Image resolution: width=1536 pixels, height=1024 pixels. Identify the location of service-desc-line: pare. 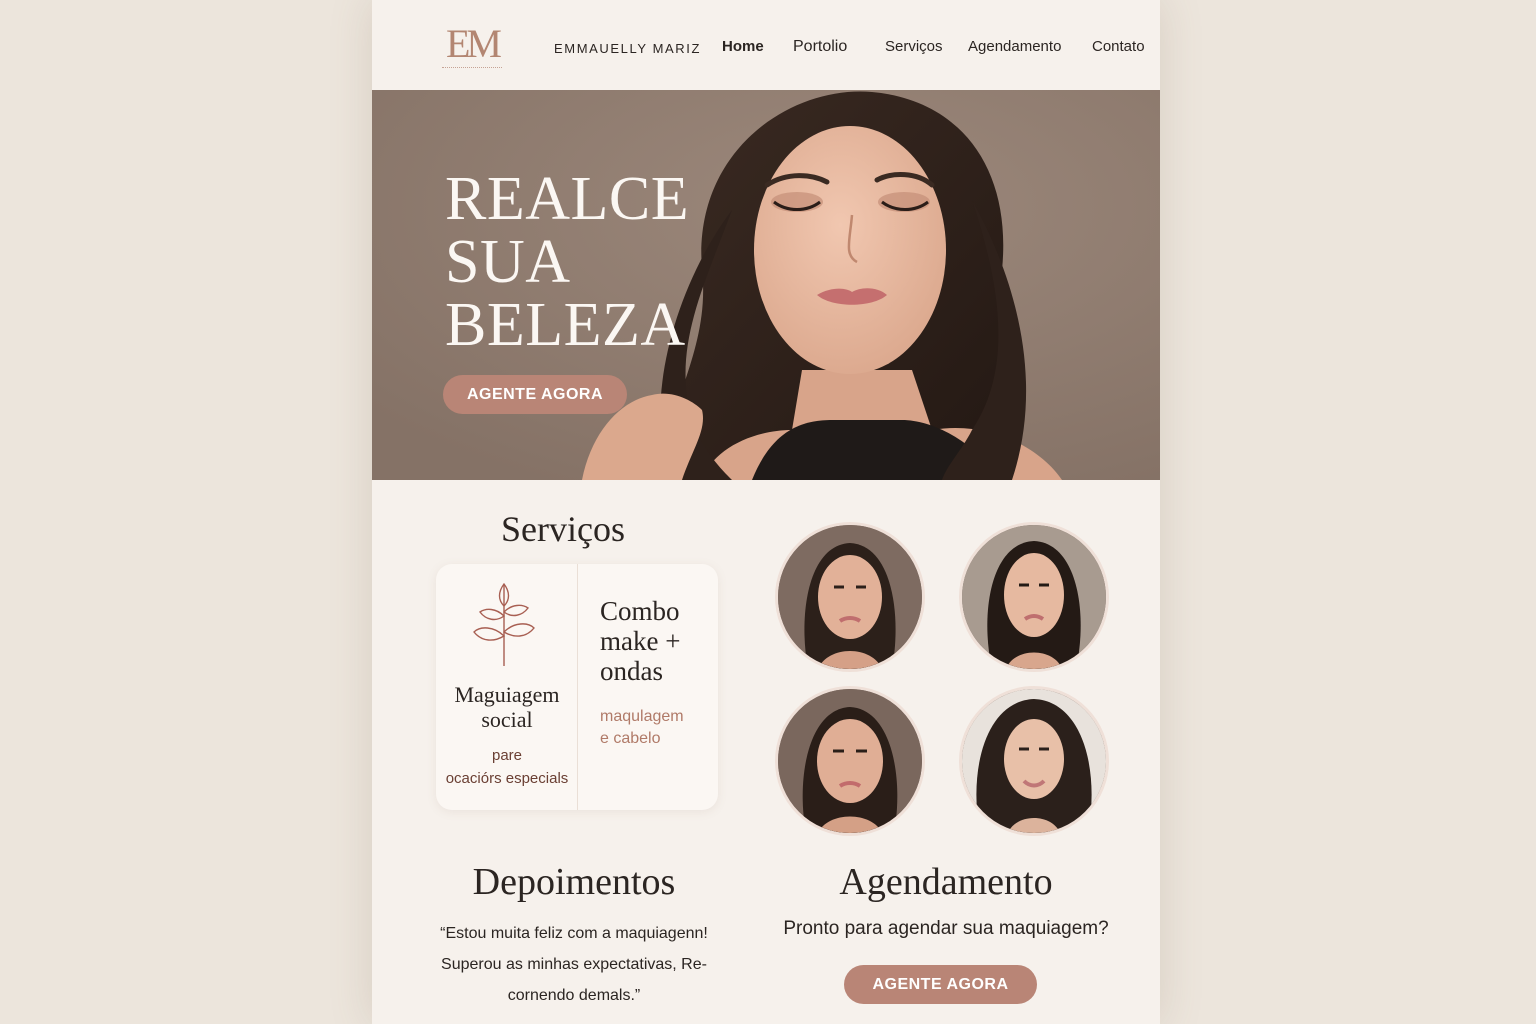
(507, 755).